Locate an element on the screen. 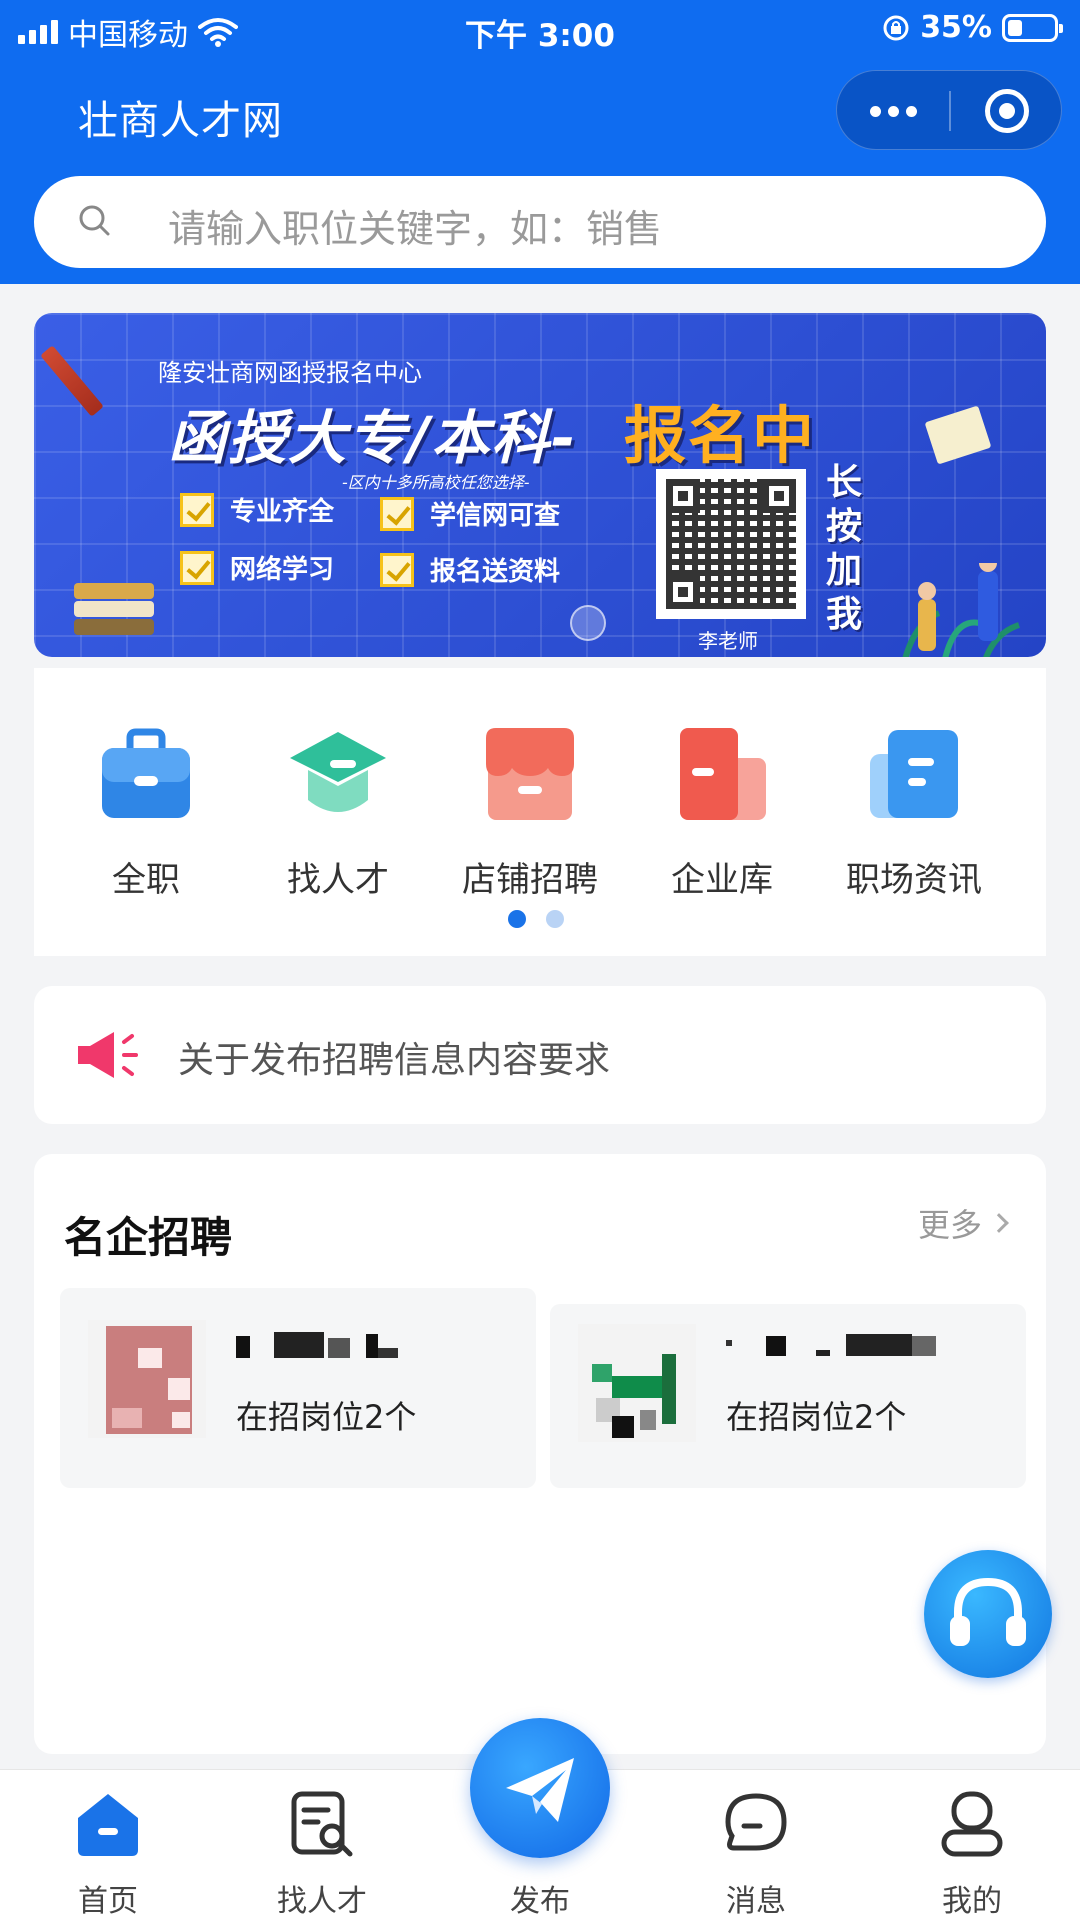 Image resolution: width=1080 pixels, height=1919 pixels. publish-button is located at coordinates (540, 1788).